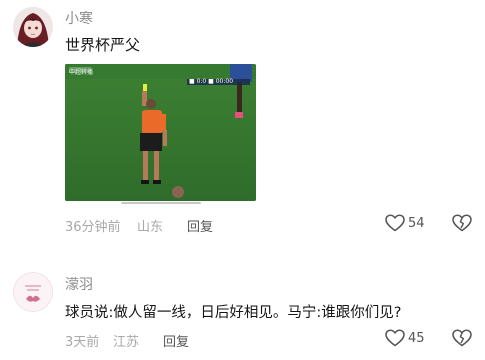  I want to click on comment-username: 小寒, so click(79, 18).